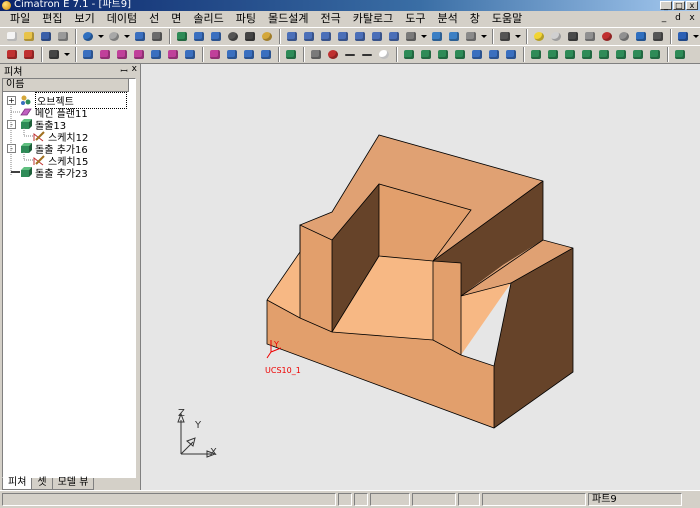 This screenshot has height=508, width=700. Describe the element at coordinates (100, 36) in the screenshot. I see `undo-dropdown-icon` at that location.